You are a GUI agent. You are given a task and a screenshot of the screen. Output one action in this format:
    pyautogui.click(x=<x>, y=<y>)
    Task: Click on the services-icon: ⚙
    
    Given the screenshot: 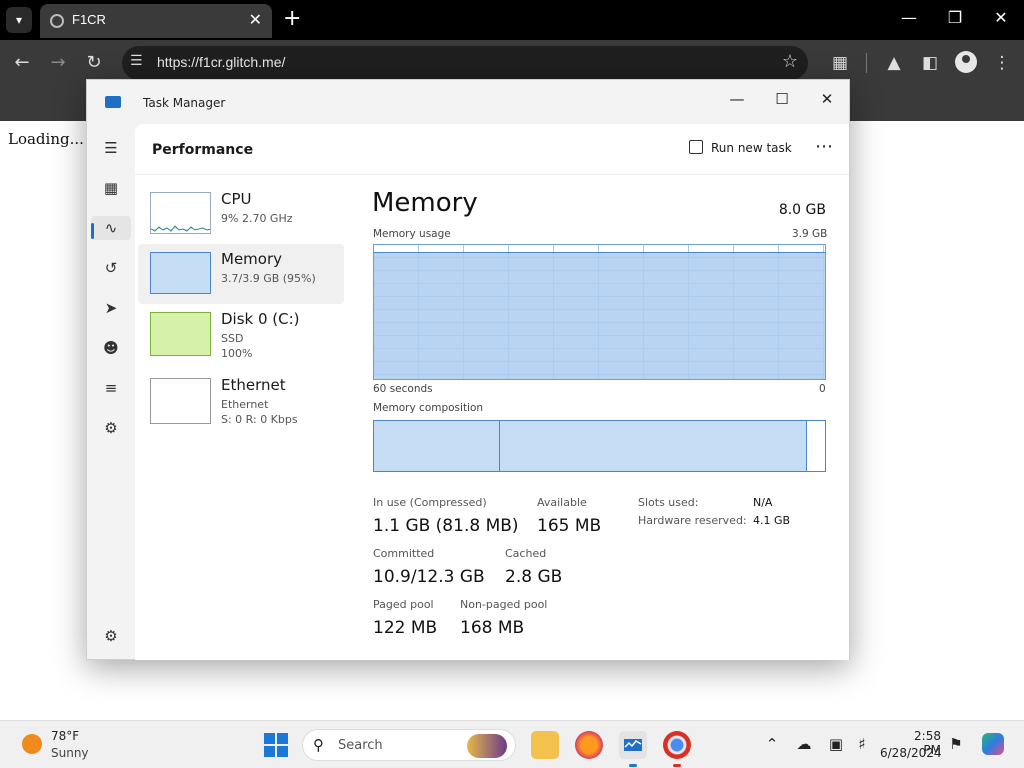 What is the action you would take?
    pyautogui.click(x=111, y=428)
    